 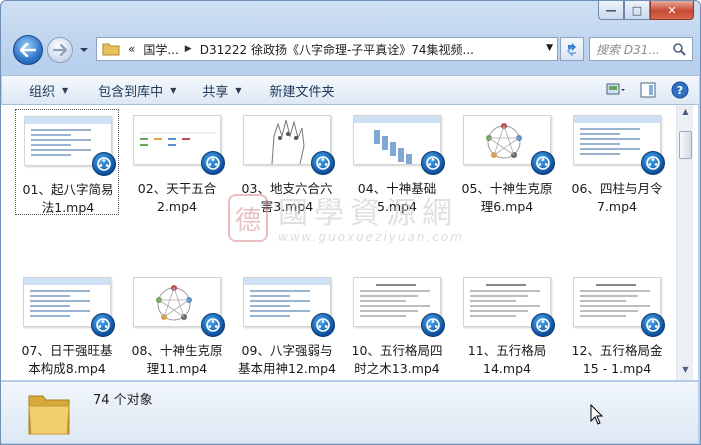 I want to click on file-name-line1: 02、天干五合, so click(x=177, y=188).